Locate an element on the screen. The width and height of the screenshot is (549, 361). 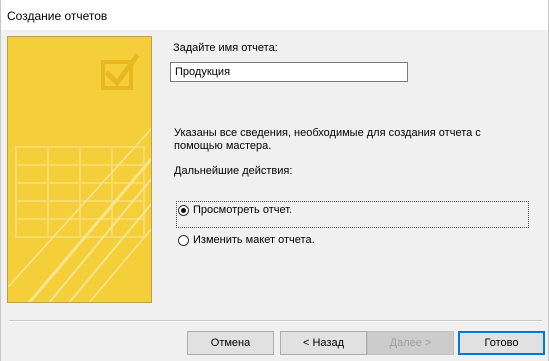
back-button: < Назад is located at coordinates (323, 343).